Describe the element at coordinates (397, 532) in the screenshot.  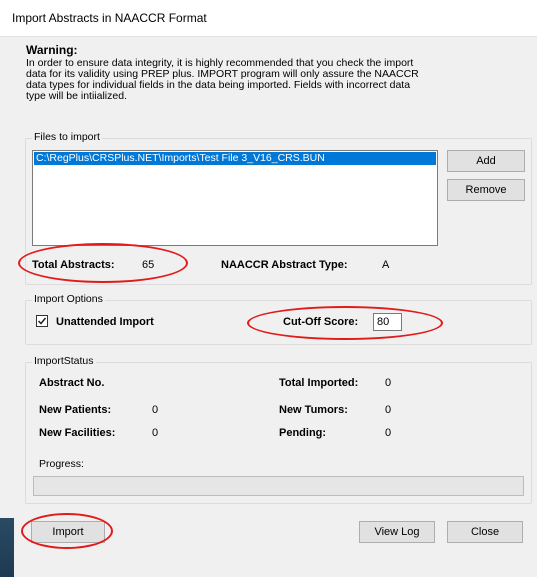
I see `view-log-button: View Log` at that location.